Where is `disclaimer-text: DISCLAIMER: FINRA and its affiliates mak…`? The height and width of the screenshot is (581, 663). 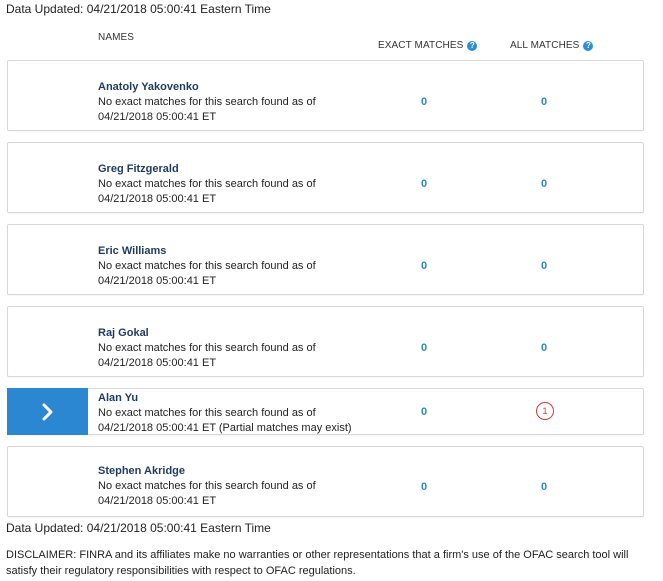
disclaimer-text: DISCLAIMER: FINRA and its affiliates mak… is located at coordinates (317, 563).